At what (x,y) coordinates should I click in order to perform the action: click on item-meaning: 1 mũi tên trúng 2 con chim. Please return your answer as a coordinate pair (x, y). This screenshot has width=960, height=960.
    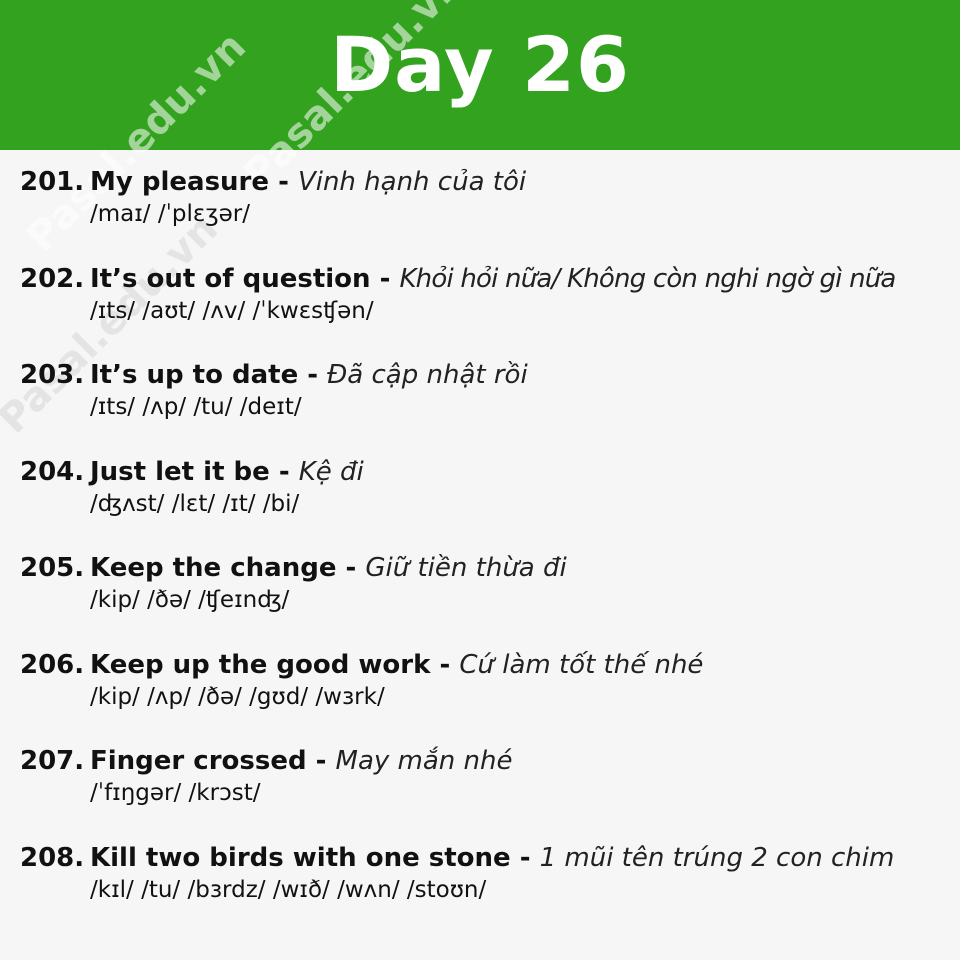
    Looking at the image, I should click on (717, 857).